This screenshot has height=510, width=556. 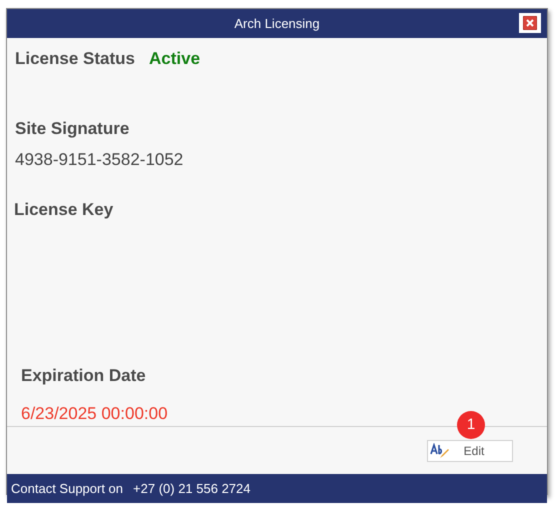 What do you see at coordinates (64, 209) in the screenshot?
I see `field-label: License Key` at bounding box center [64, 209].